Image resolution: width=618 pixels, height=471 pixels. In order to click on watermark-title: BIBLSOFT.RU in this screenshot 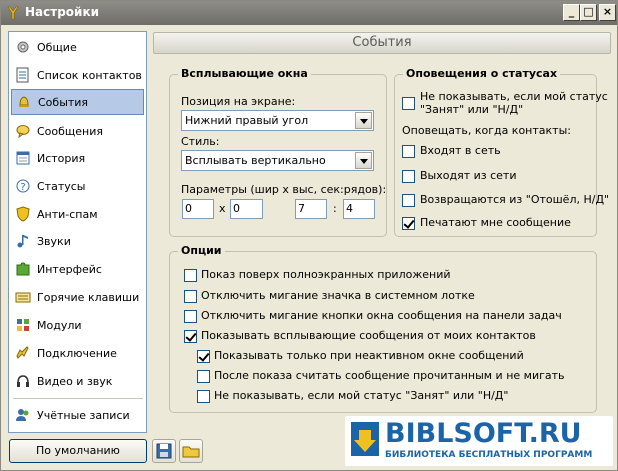, I will do `click(483, 433)`.